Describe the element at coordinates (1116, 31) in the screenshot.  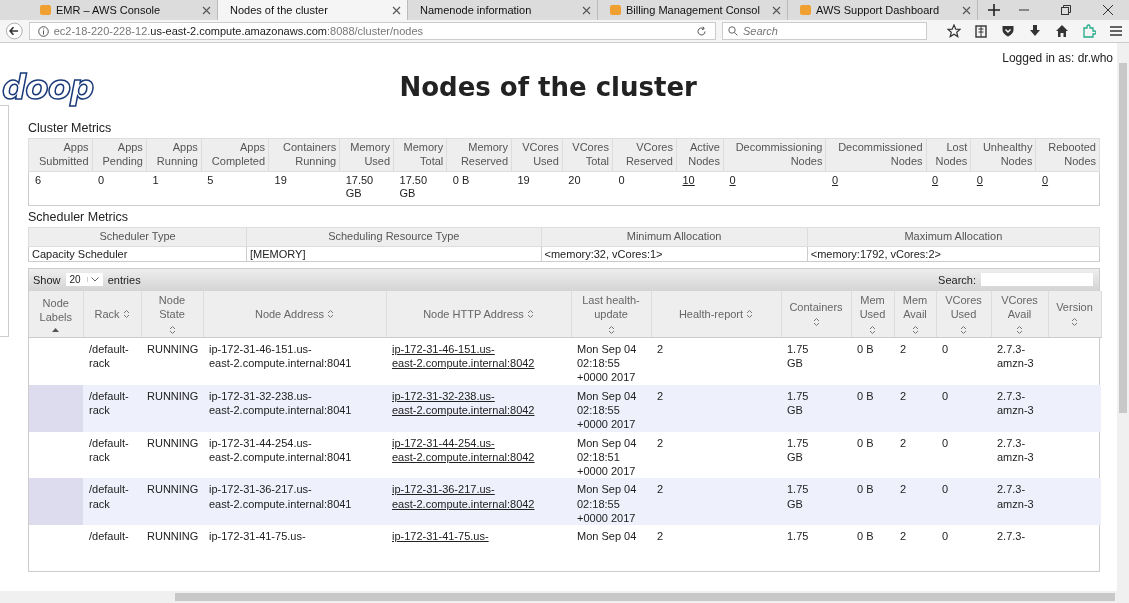
I see `menu-icon` at that location.